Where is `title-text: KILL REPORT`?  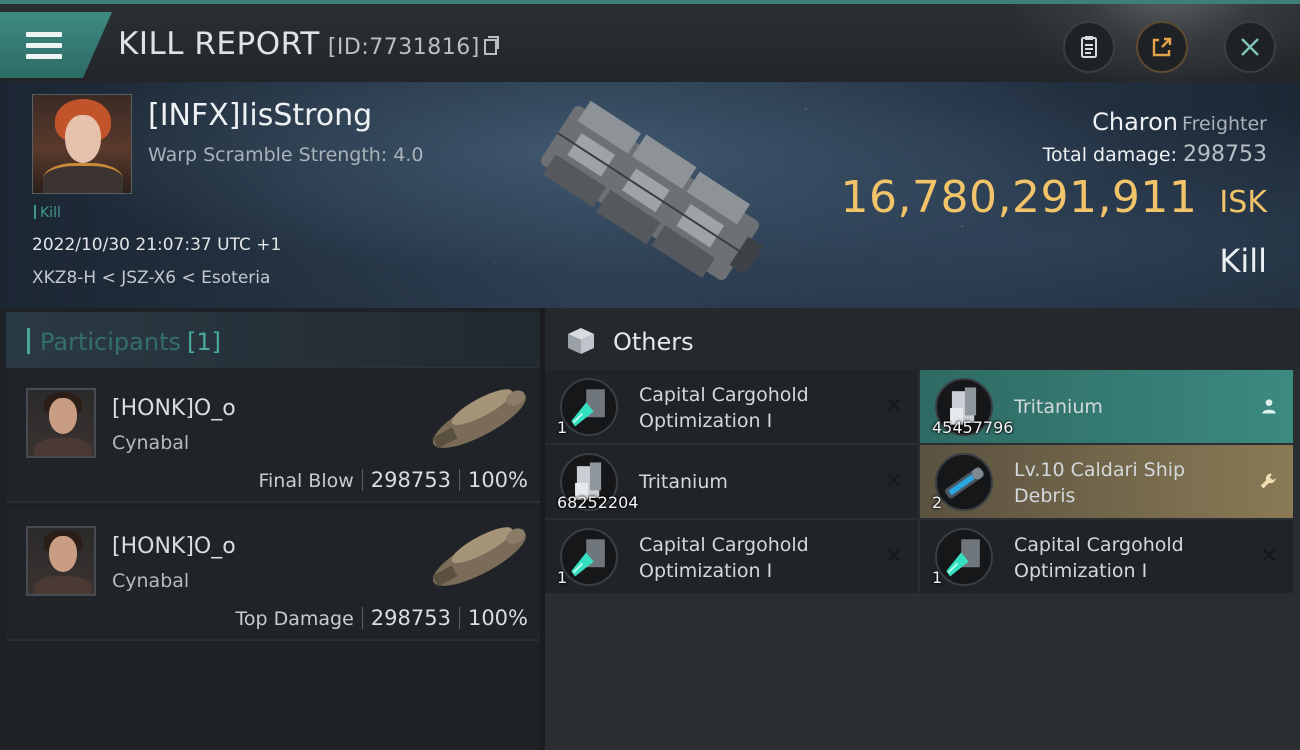
title-text: KILL REPORT is located at coordinates (219, 44).